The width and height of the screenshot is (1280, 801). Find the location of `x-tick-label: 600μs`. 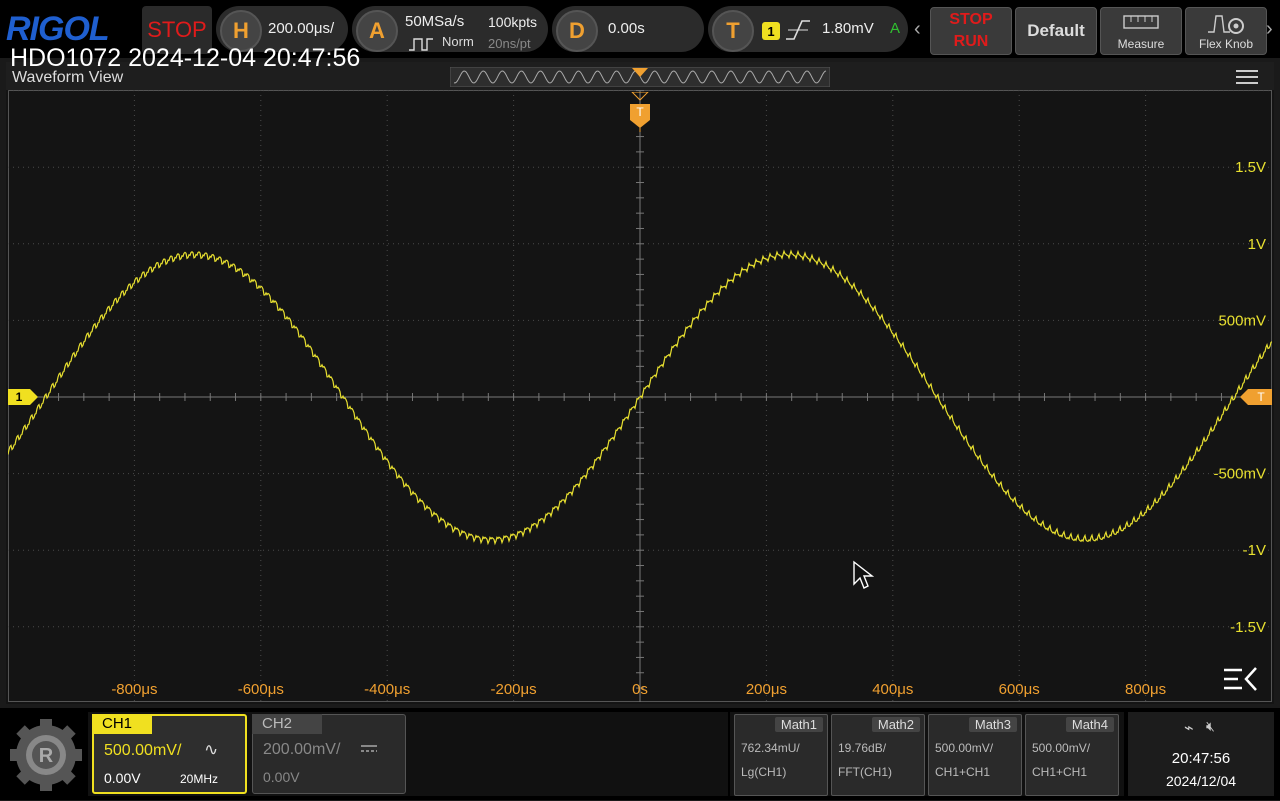

x-tick-label: 600μs is located at coordinates (1019, 689).